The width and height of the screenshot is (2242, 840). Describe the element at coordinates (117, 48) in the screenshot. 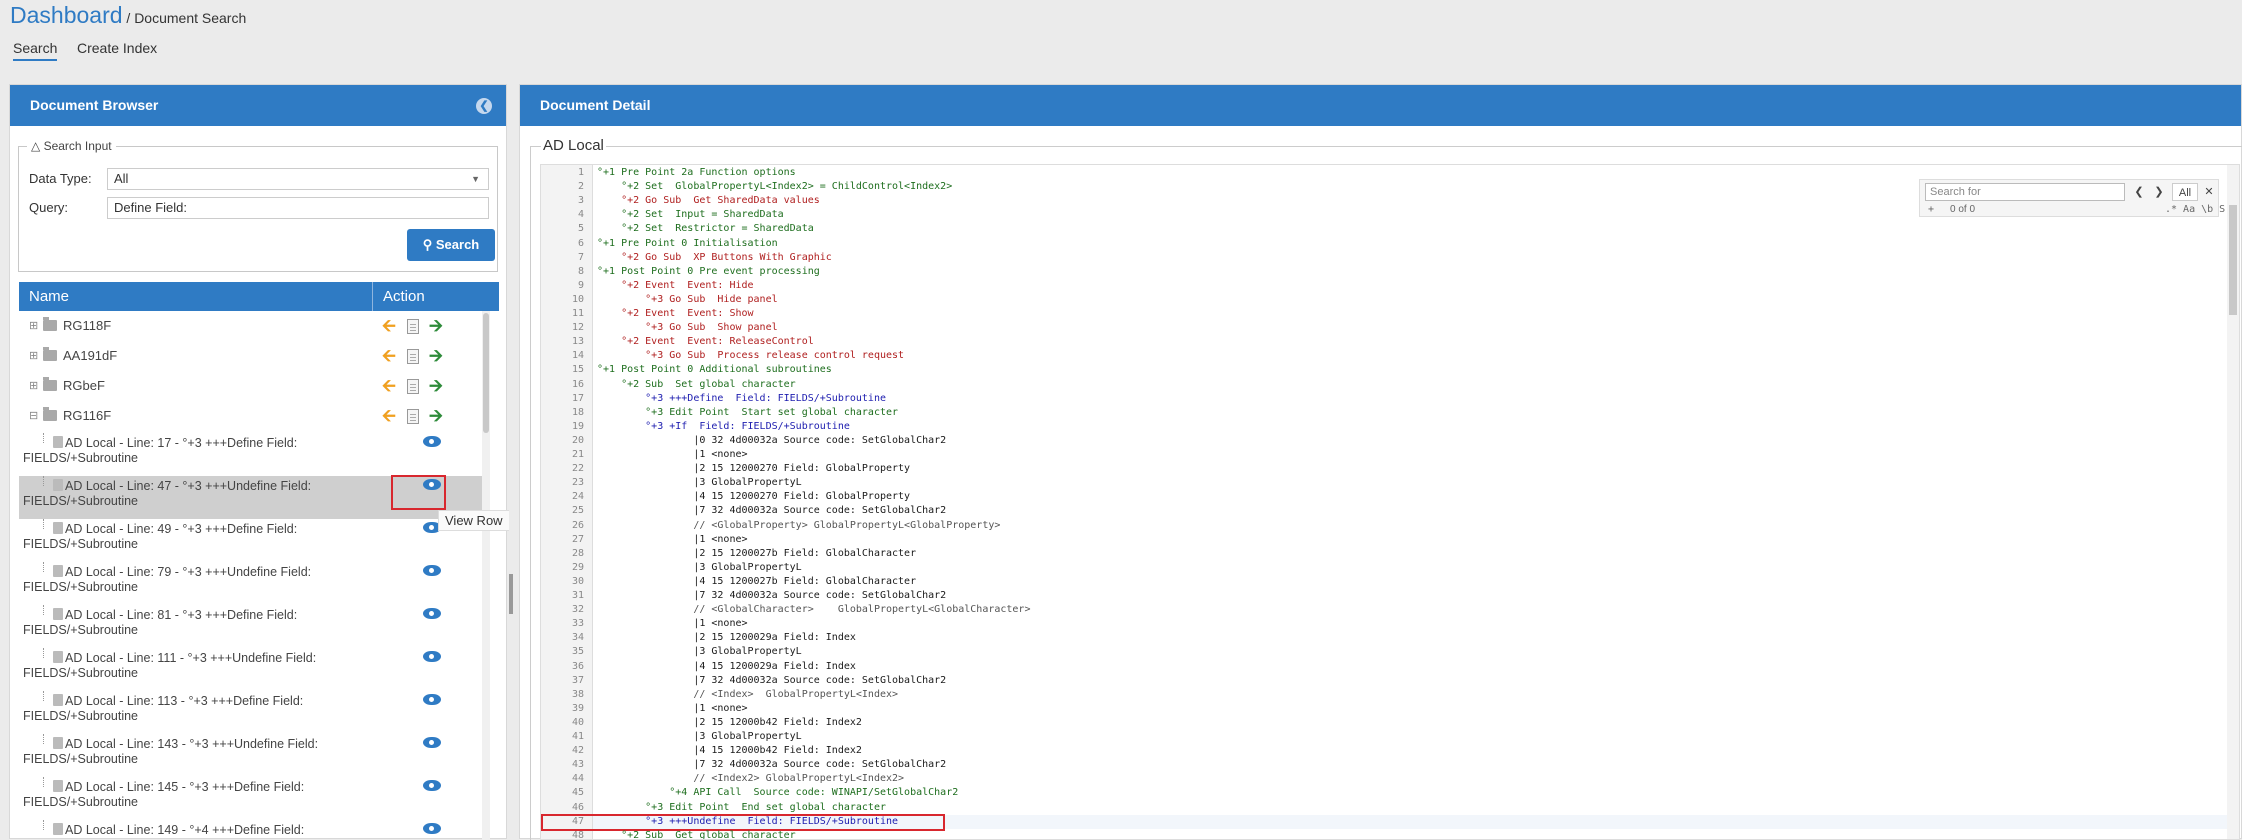

I see `tab-create-index: Create Index` at that location.